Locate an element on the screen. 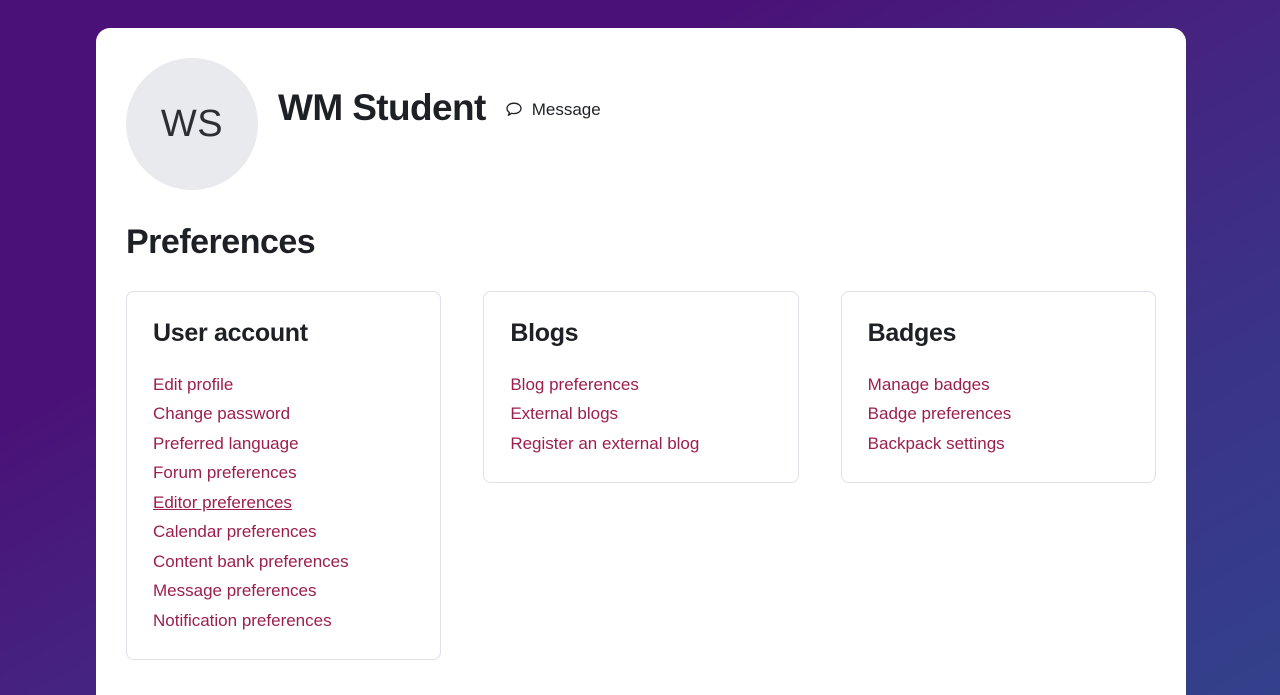  user-name: WM Student is located at coordinates (382, 107).